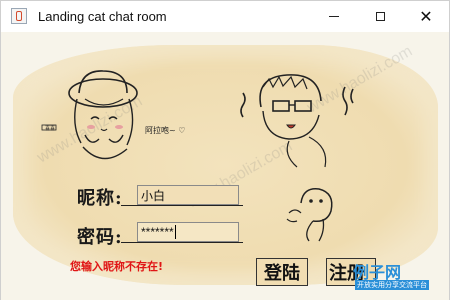 The image size is (450, 300). What do you see at coordinates (182, 242) in the screenshot?
I see `password-underline` at bounding box center [182, 242].